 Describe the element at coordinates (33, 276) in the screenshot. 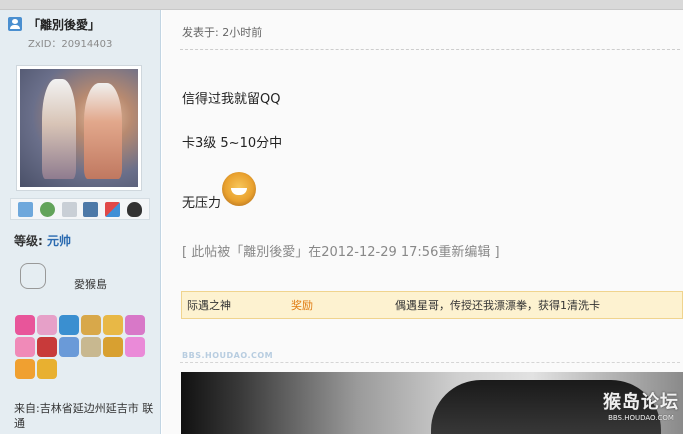

I see `signature-icon` at that location.